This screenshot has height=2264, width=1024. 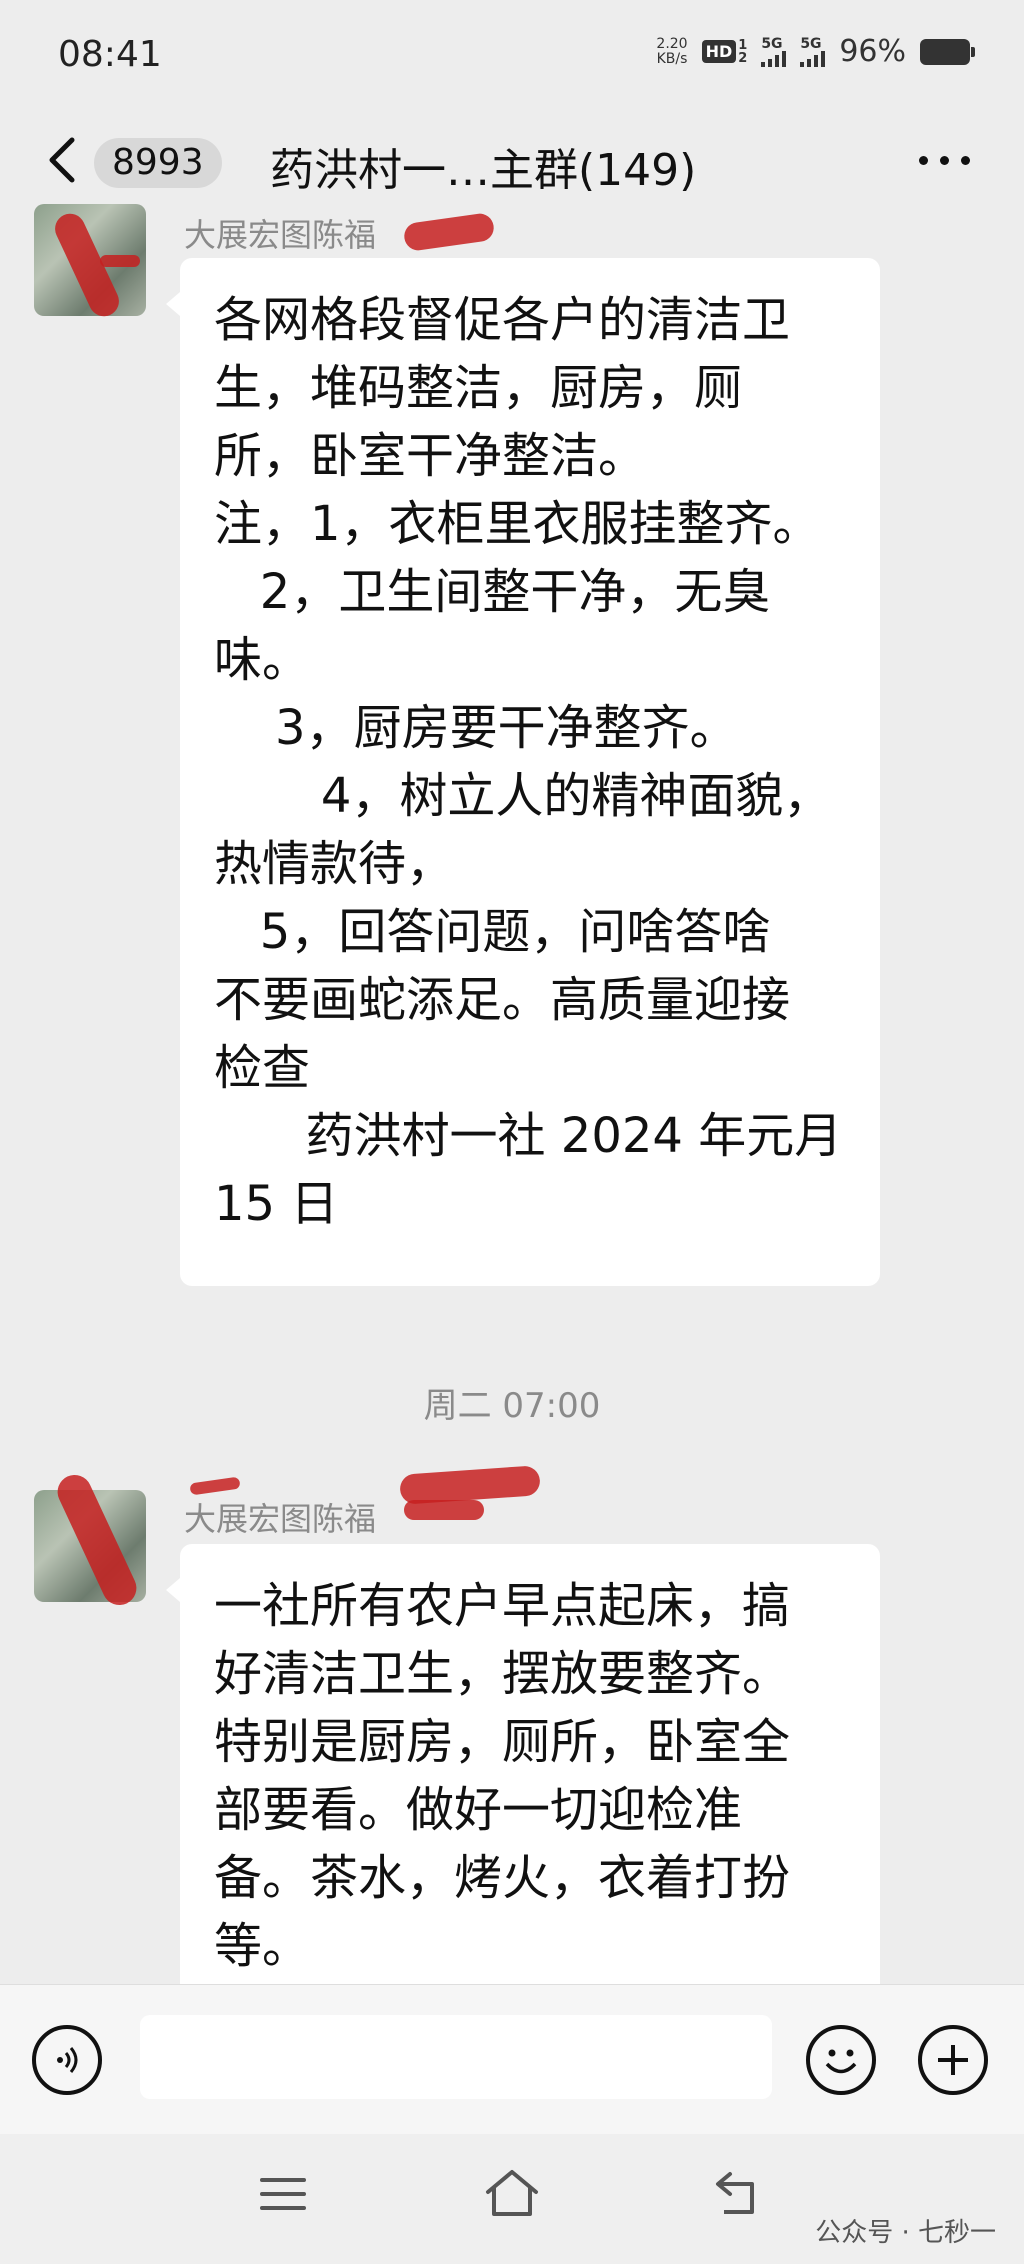 I want to click on plus-icon, so click(x=953, y=2060).